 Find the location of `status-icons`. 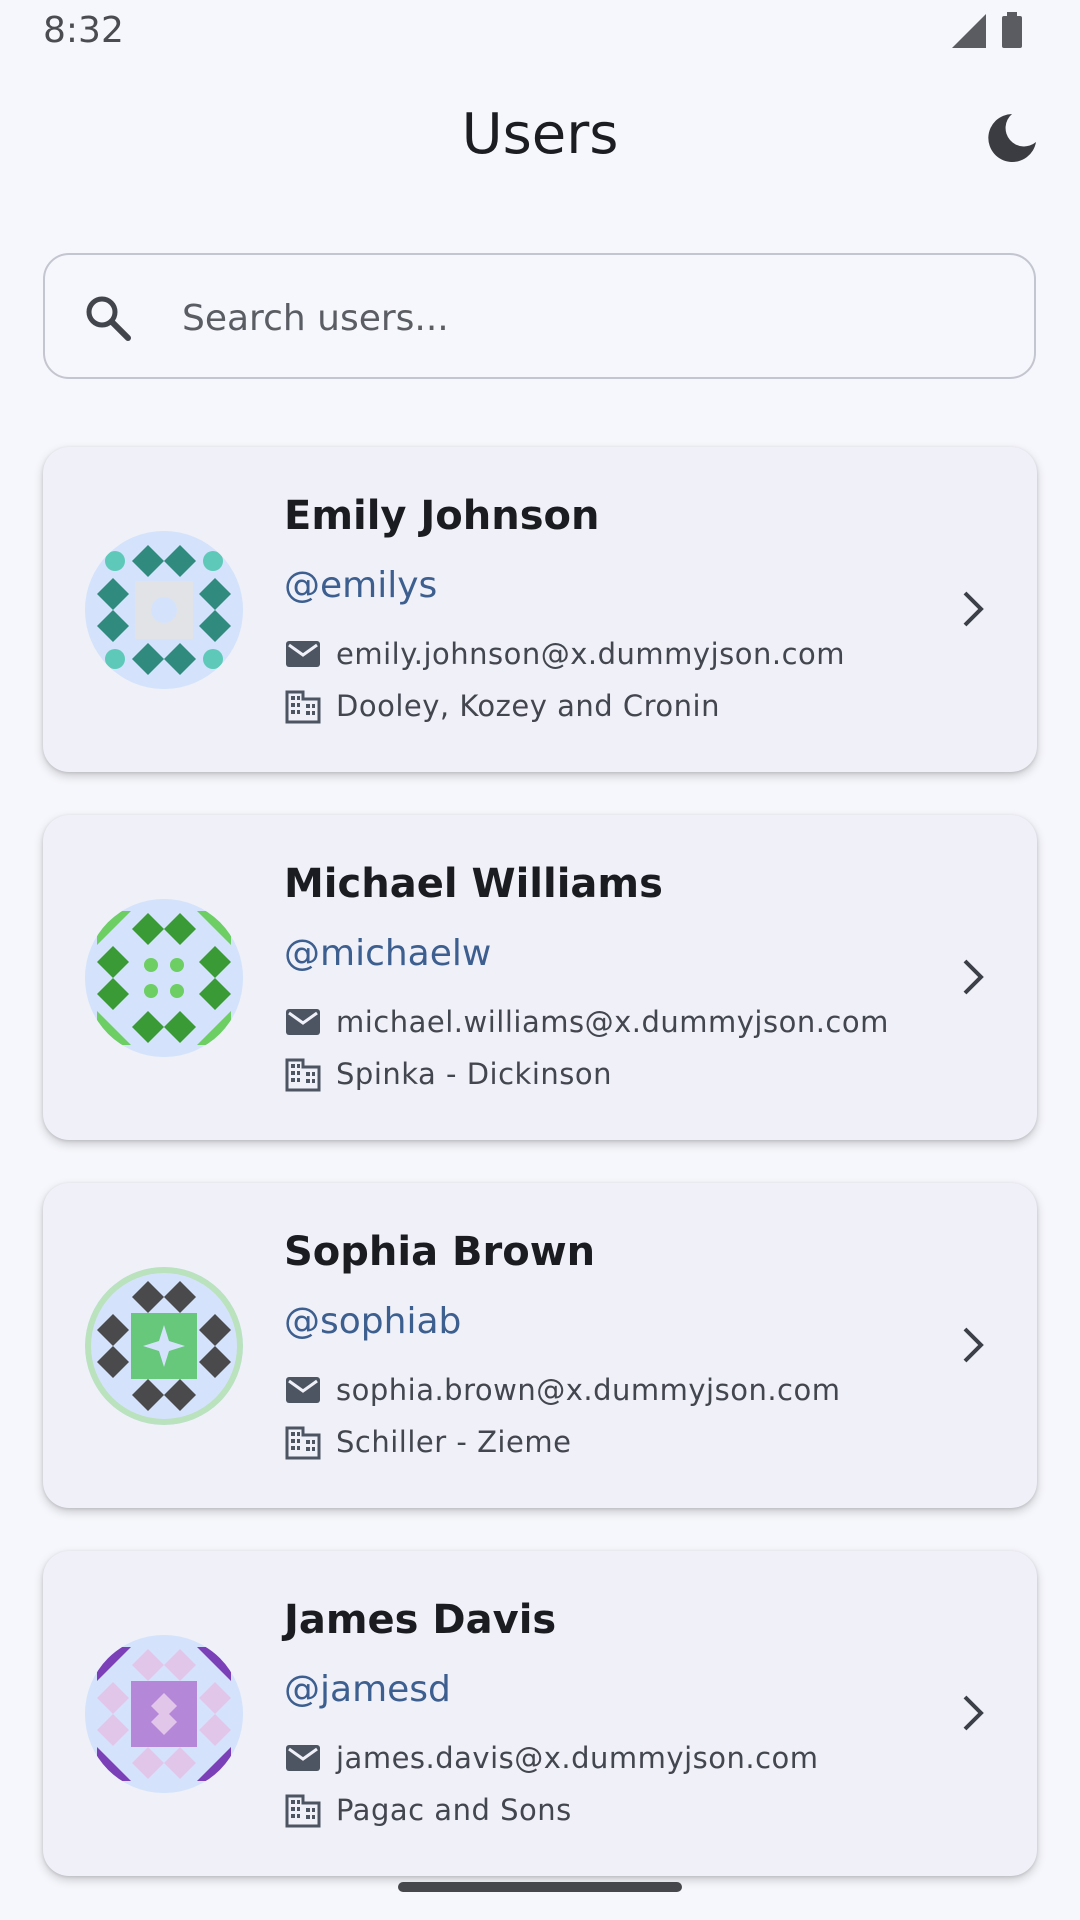

status-icons is located at coordinates (988, 30).